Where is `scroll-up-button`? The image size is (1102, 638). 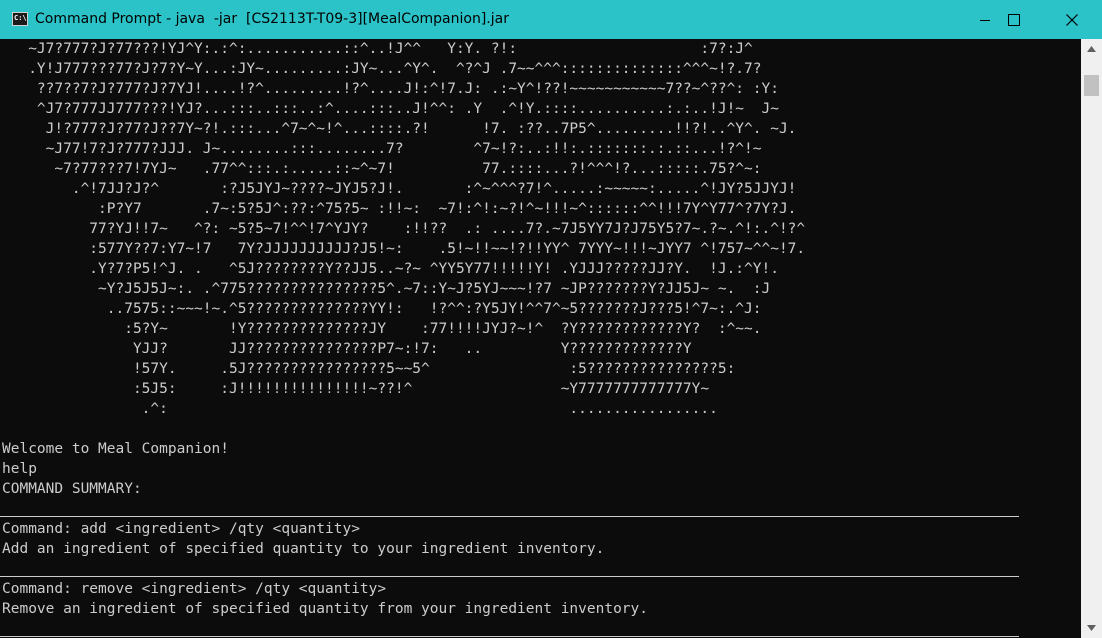 scroll-up-button is located at coordinates (1091, 49).